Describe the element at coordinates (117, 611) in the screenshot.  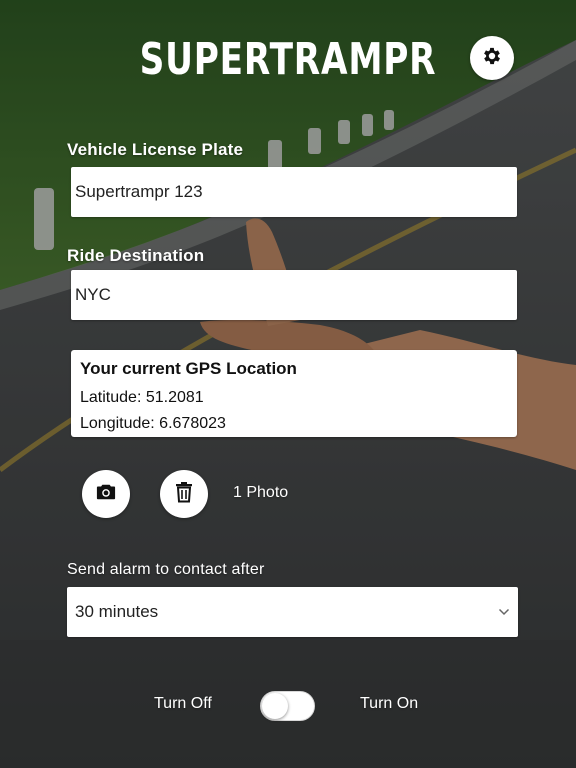
I see `alarm-delay-value: 30 minutes` at that location.